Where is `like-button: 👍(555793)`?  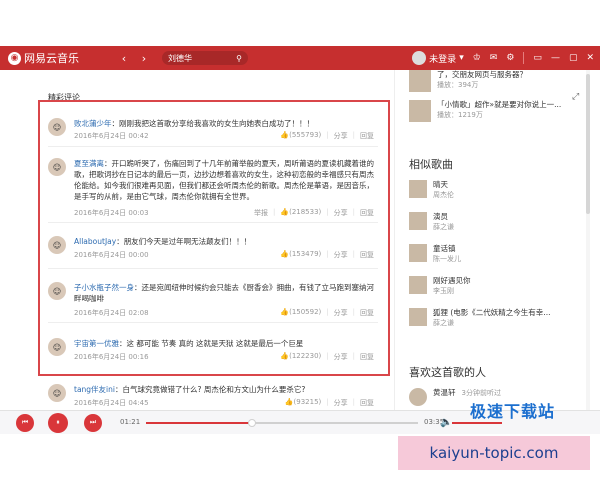
like-button: 👍(555793) is located at coordinates (300, 136).